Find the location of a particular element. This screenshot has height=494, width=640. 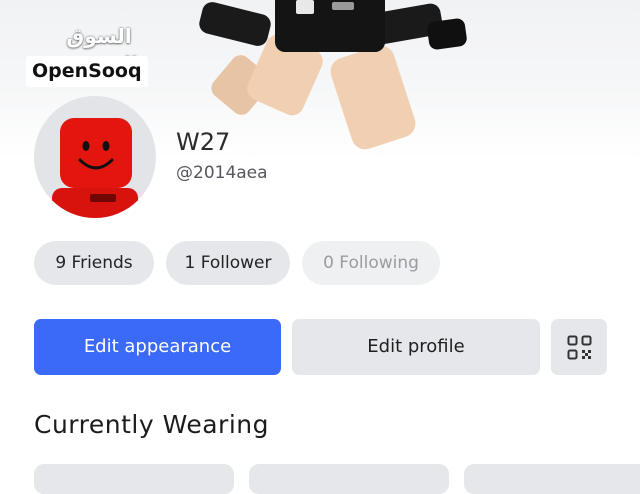

opensooq-watermark: السوق المفتوح OpenSooq is located at coordinates (99, 54).